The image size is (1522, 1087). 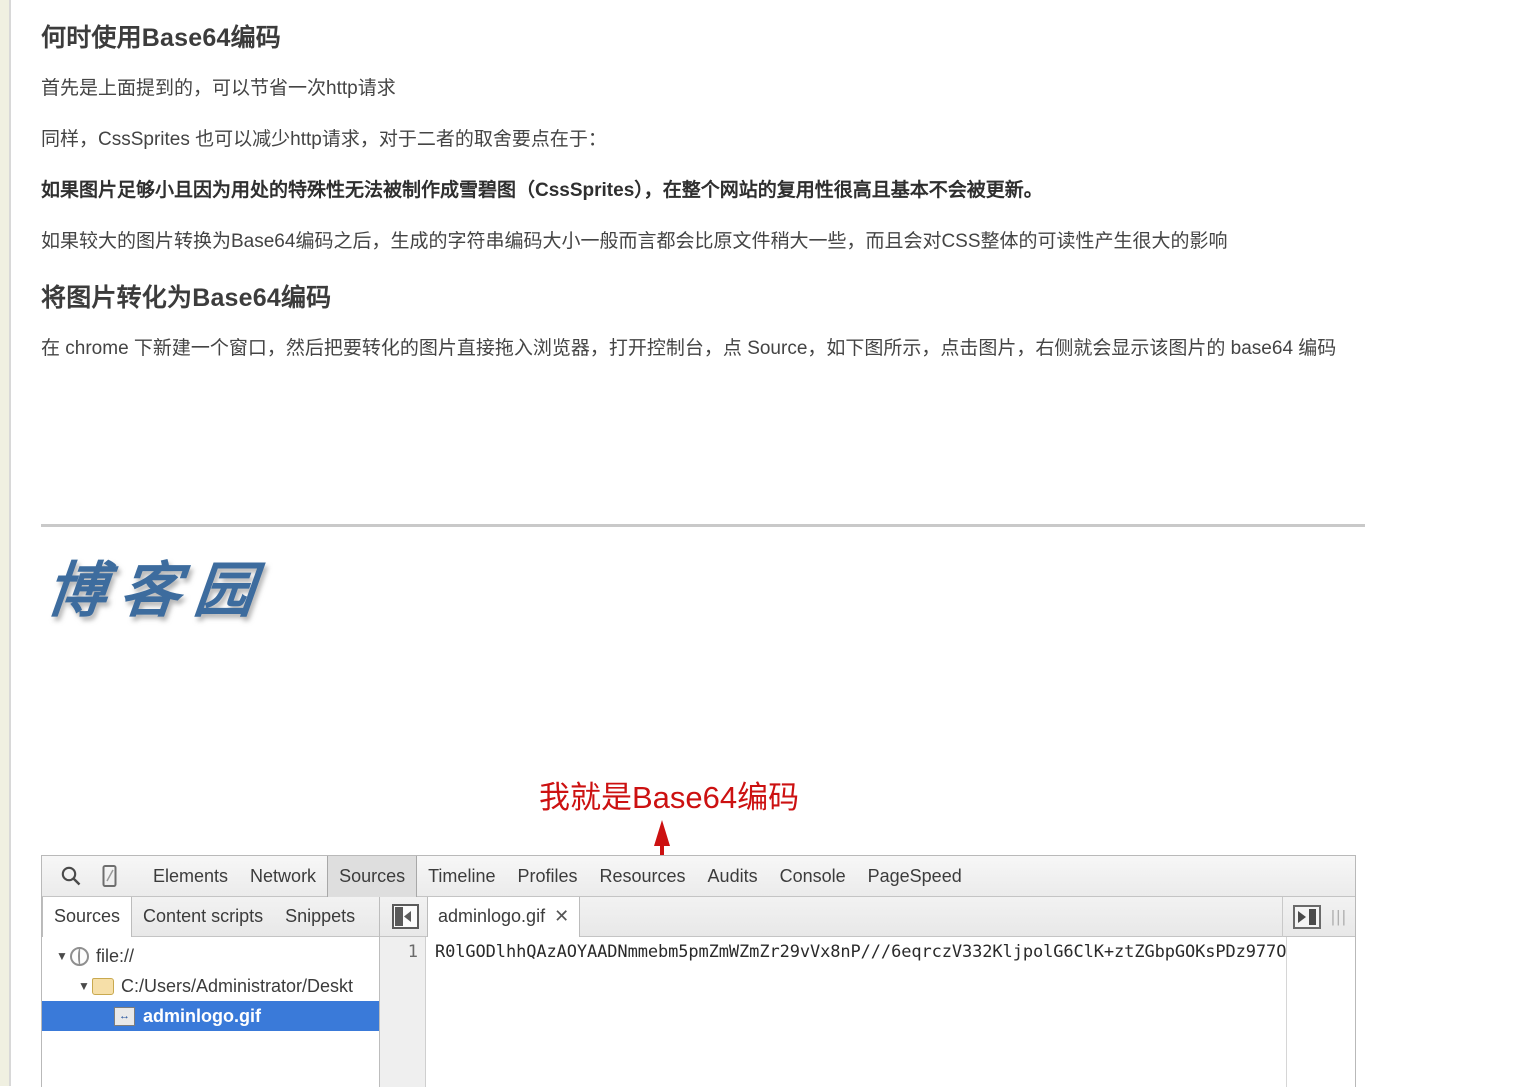 I want to click on section-heading-convert-image: 将图片转化为Base64编码, so click(x=186, y=298).